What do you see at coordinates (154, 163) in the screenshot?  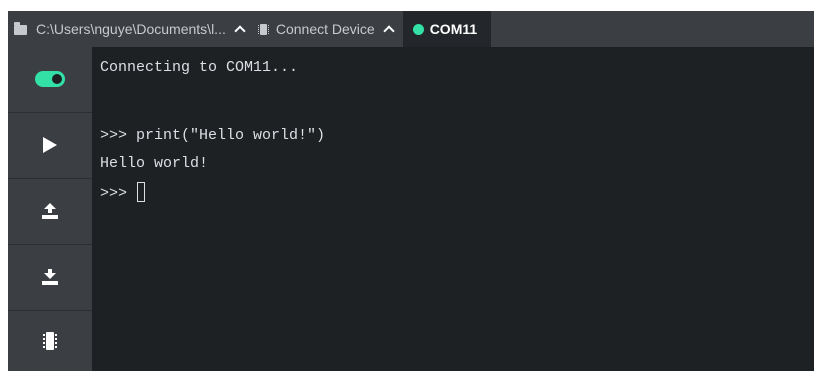 I see `terminal-line: Hello world!` at bounding box center [154, 163].